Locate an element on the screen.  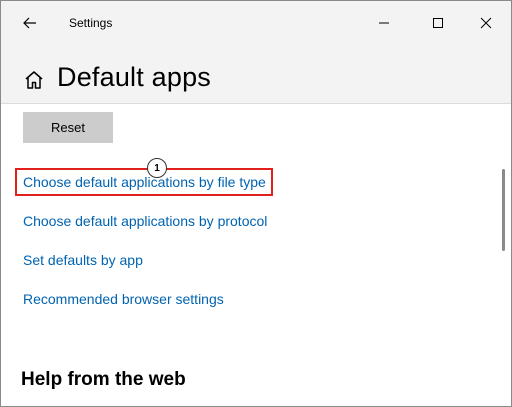
minimize-icon is located at coordinates (384, 23).